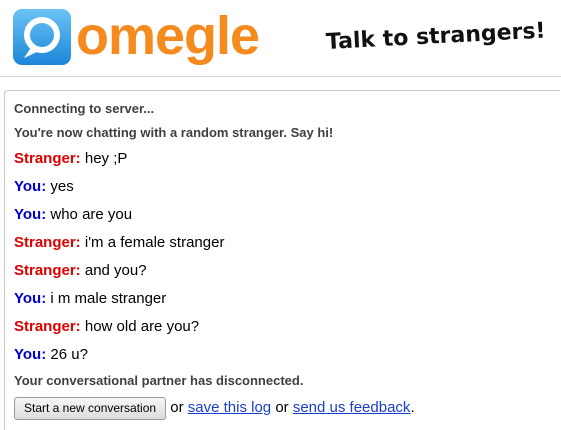 The height and width of the screenshot is (430, 561). Describe the element at coordinates (436, 36) in the screenshot. I see `tagline: Talk to strangers!` at that location.